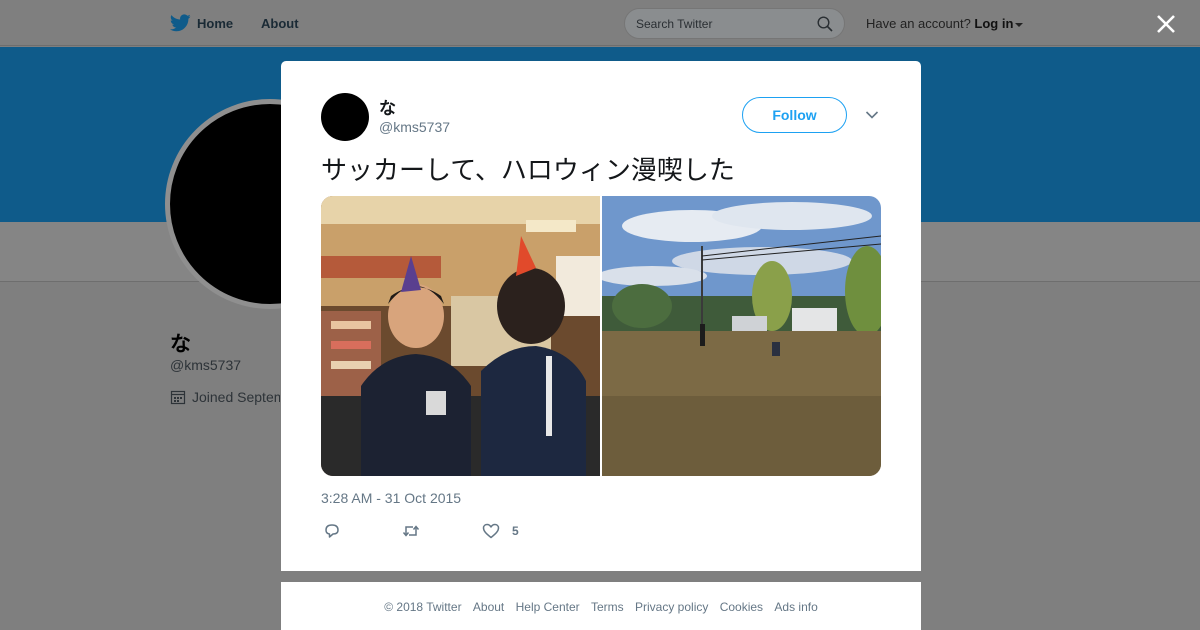 The image size is (1200, 630). Describe the element at coordinates (414, 127) in the screenshot. I see `tweet-author-handle: @kms5737` at that location.